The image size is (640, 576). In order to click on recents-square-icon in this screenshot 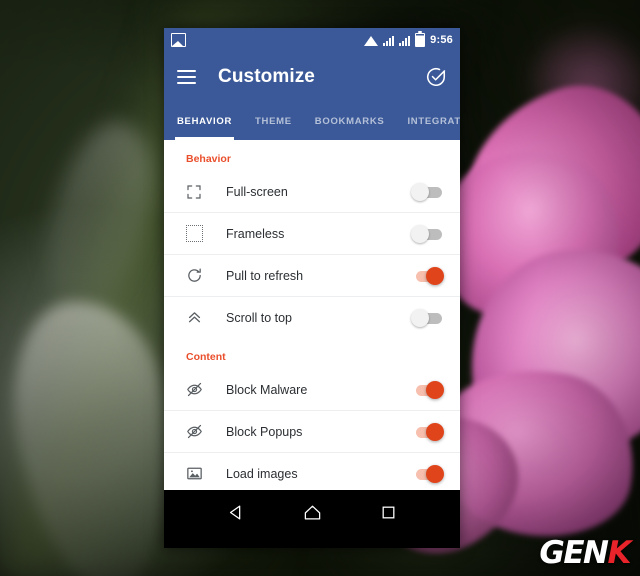, I will do `click(388, 512)`.